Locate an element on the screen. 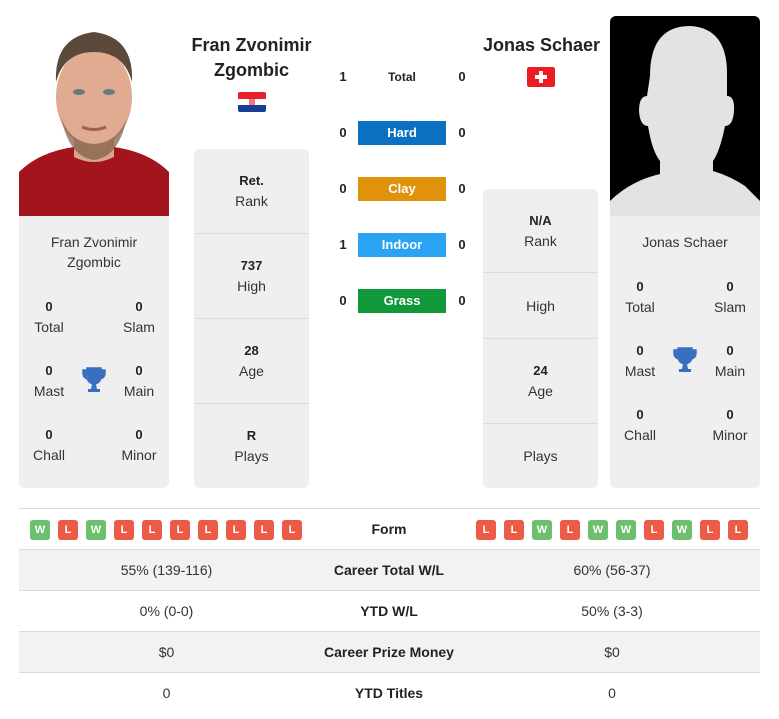  career-wl-label: Career Total W/L is located at coordinates (389, 570).